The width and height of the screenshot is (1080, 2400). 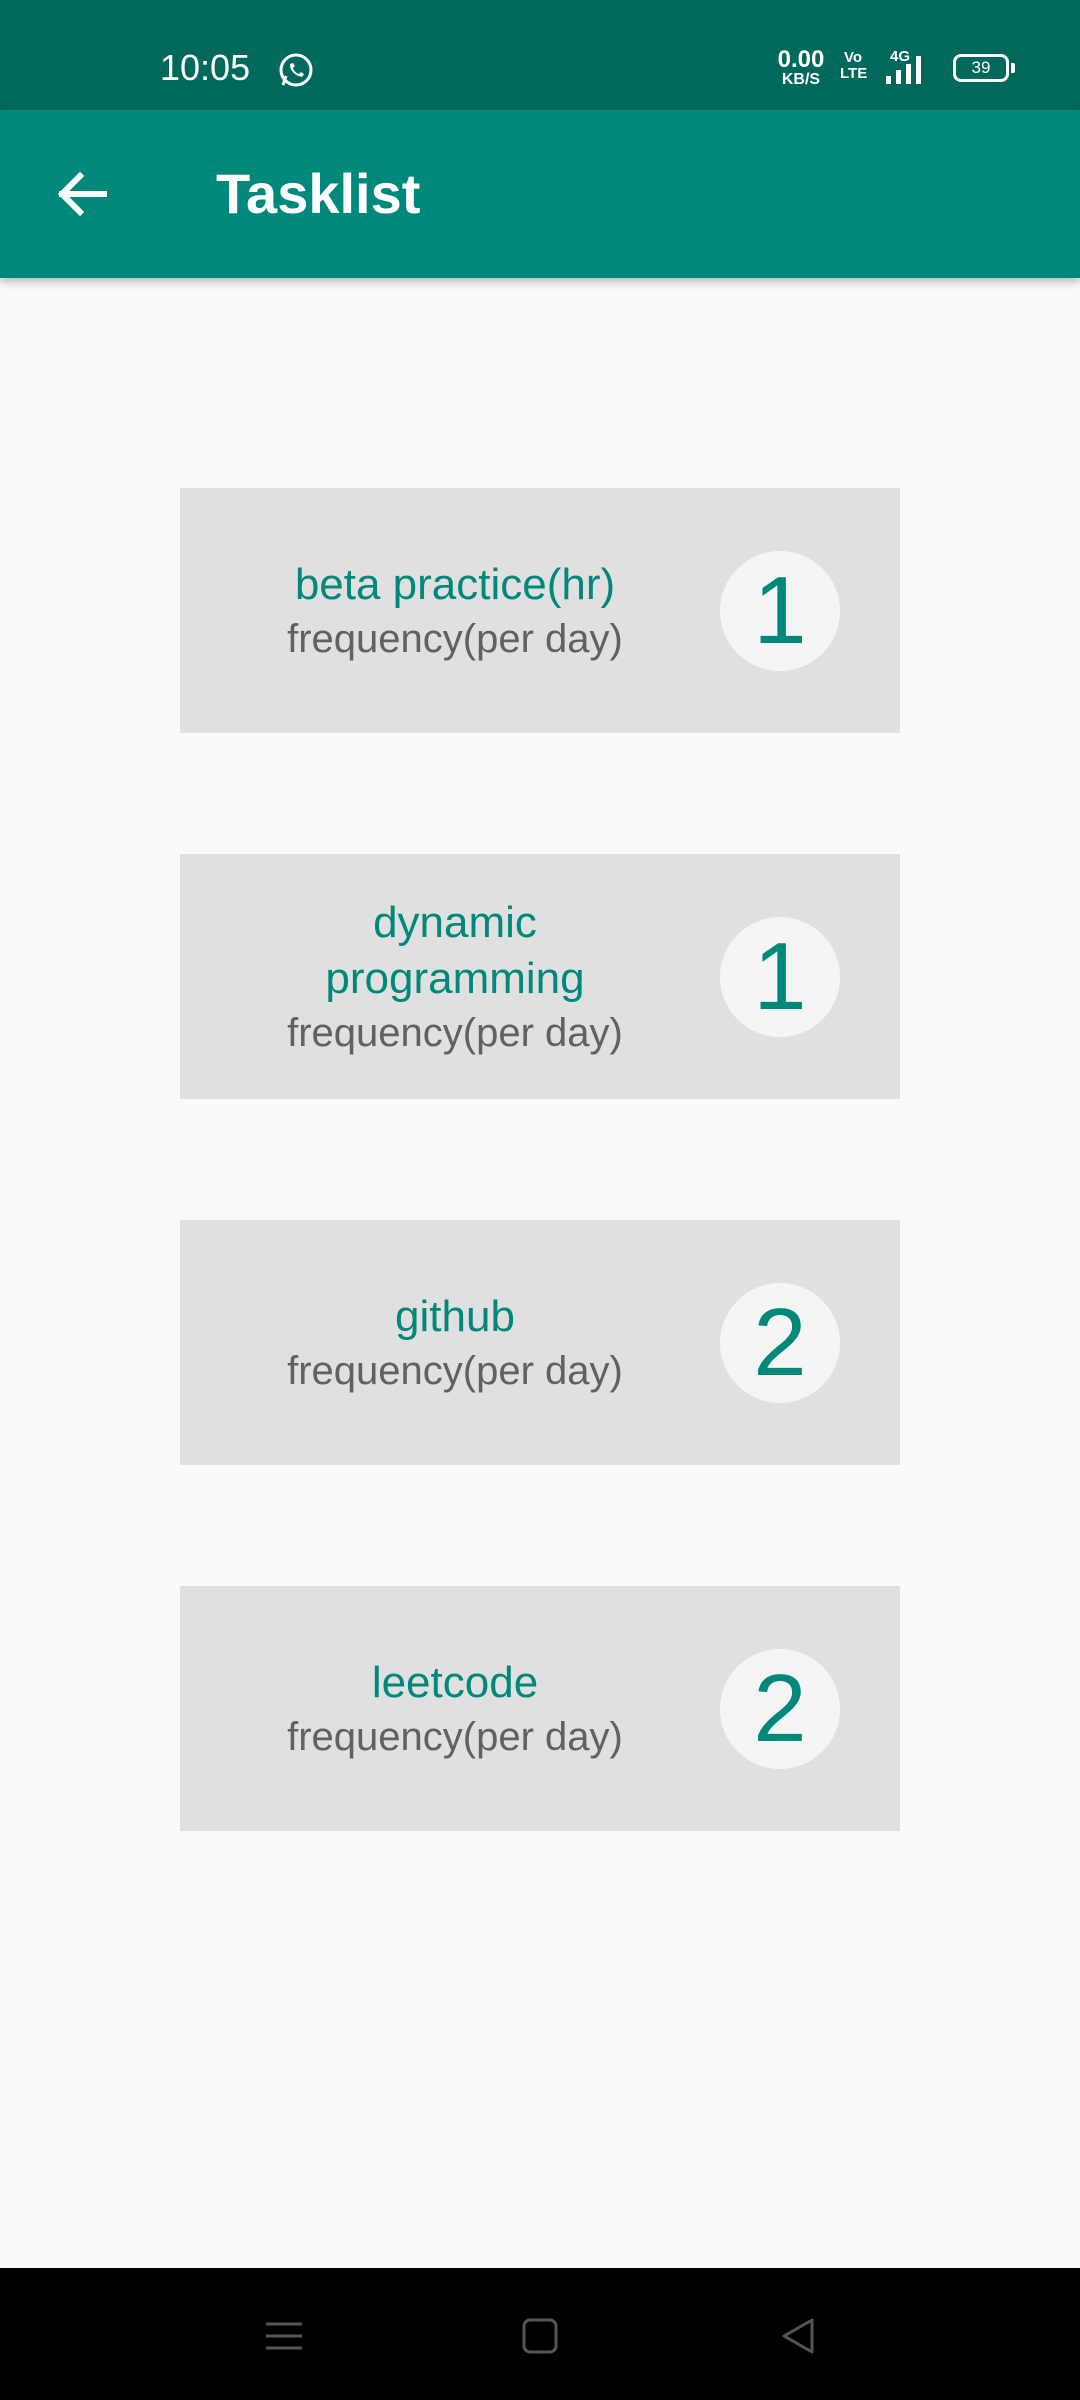 What do you see at coordinates (984, 68) in the screenshot?
I see `battery-icon: 39` at bounding box center [984, 68].